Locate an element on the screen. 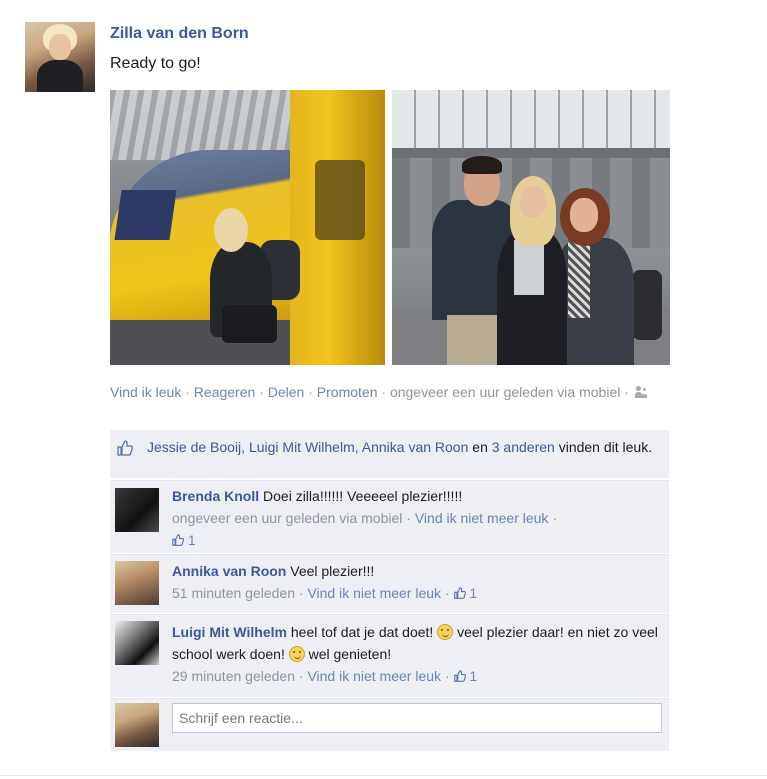  comment-author: Annika van Roon is located at coordinates (229, 571).